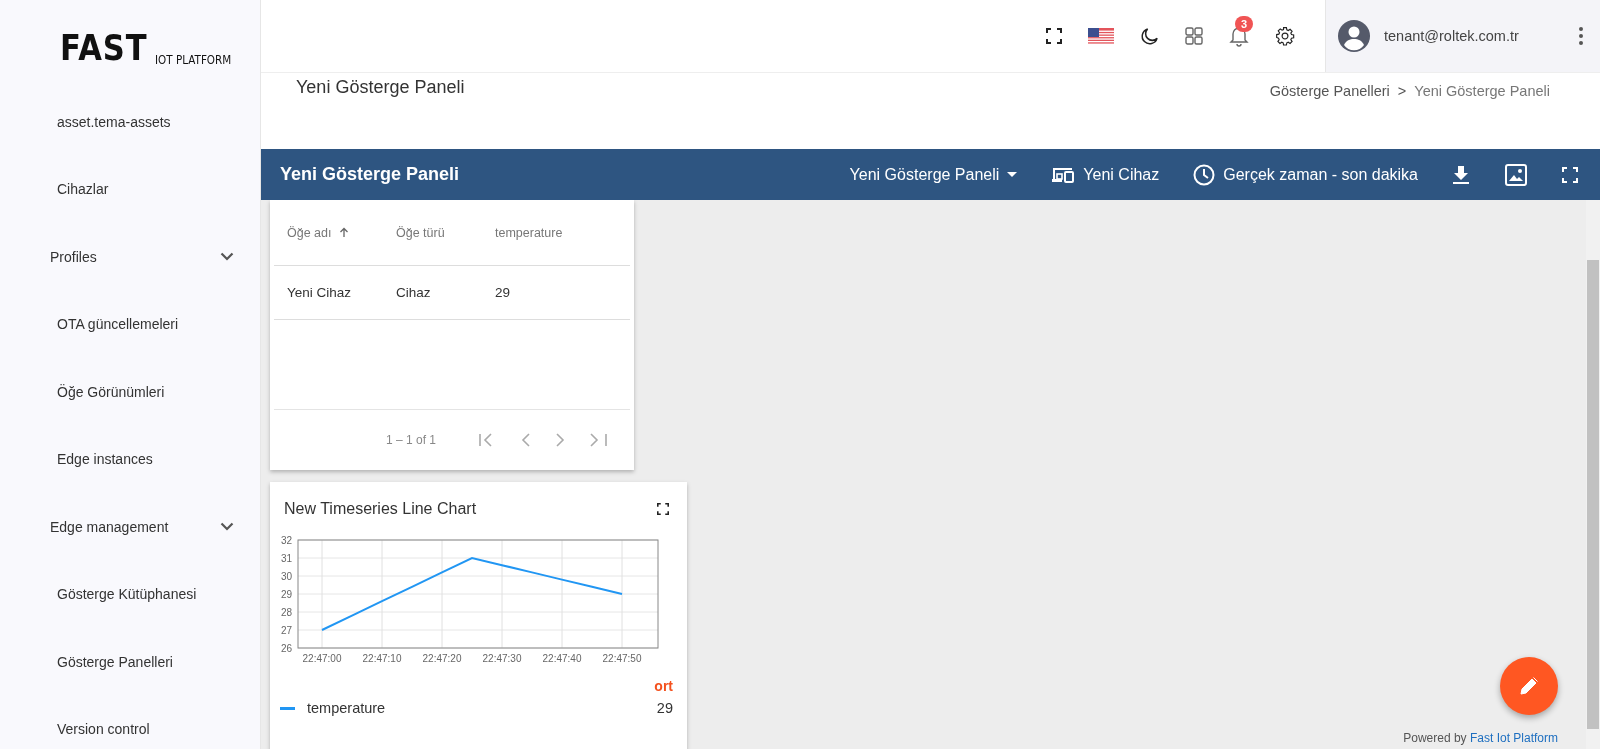  Describe the element at coordinates (1204, 174) in the screenshot. I see `clock-icon` at that location.